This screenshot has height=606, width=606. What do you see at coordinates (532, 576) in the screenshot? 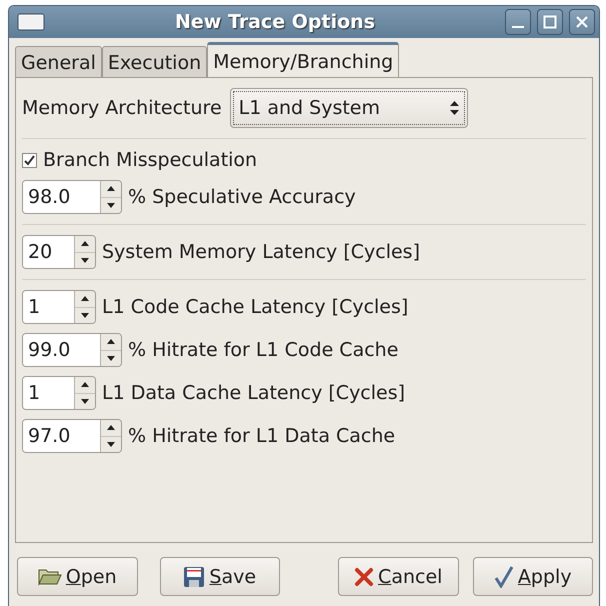
I see `apply-button: Apply` at bounding box center [532, 576].